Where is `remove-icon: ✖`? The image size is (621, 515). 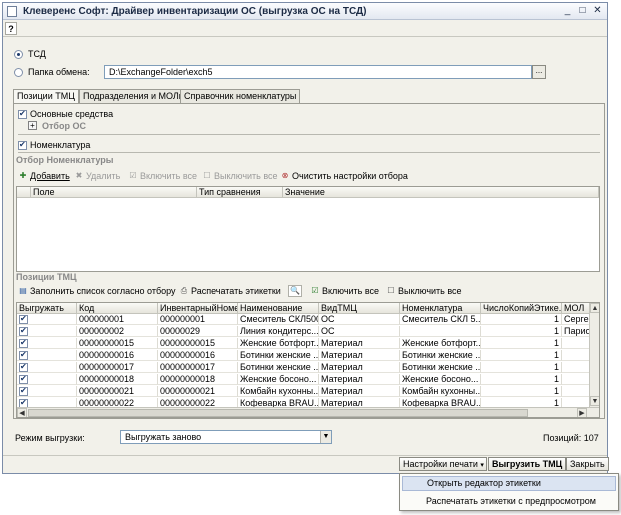
remove-icon: ✖ is located at coordinates (79, 175).